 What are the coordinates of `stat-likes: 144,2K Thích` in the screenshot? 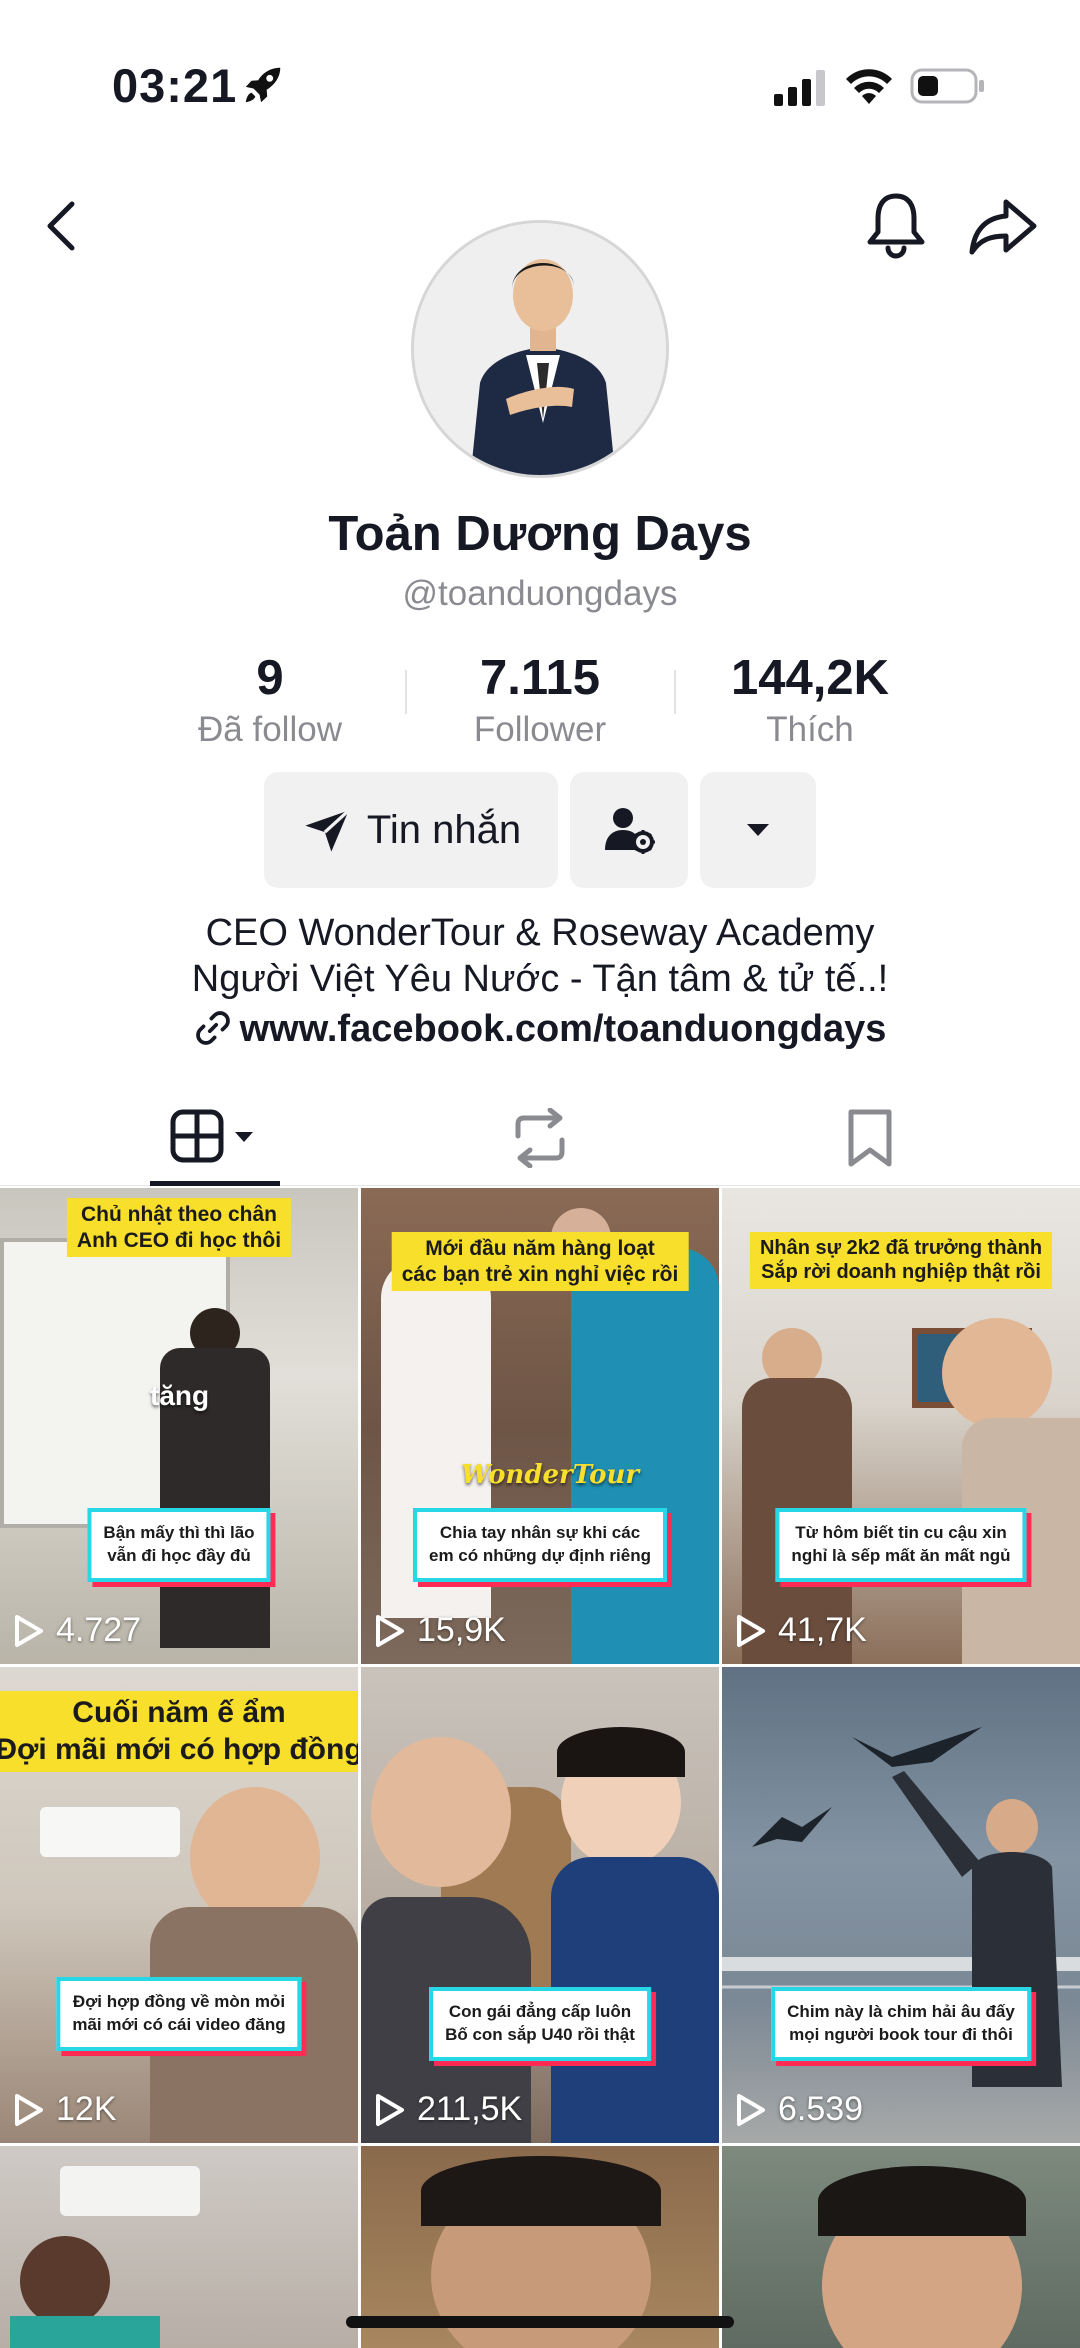 It's located at (810, 700).